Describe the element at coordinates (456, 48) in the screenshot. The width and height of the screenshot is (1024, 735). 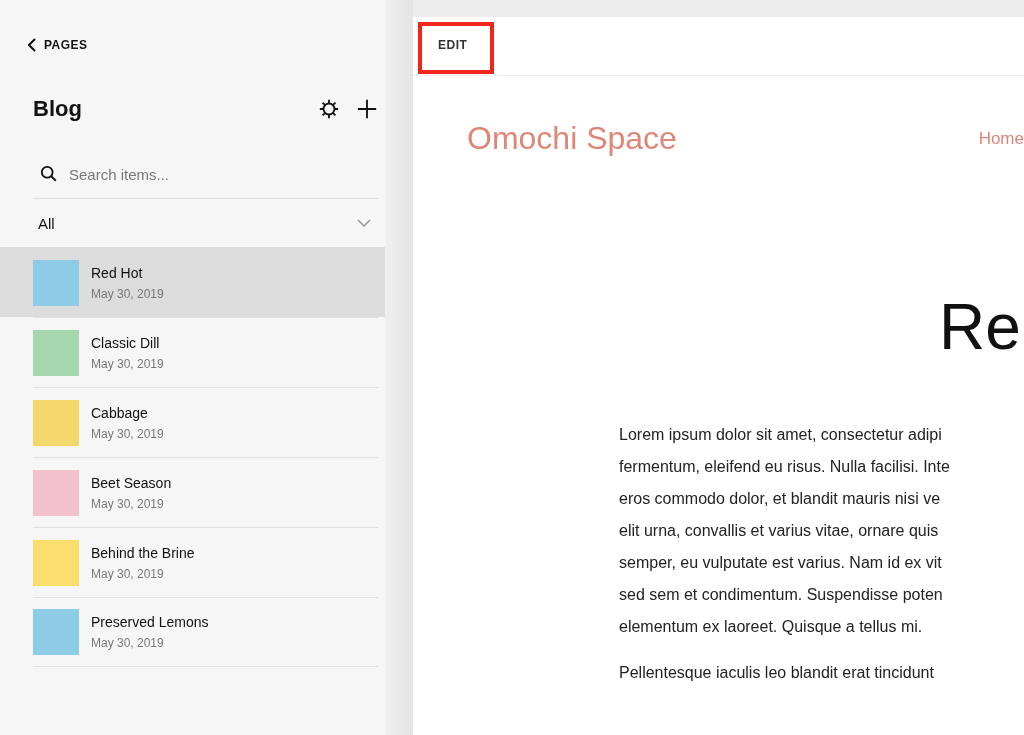
I see `edit-button: EDIT` at that location.